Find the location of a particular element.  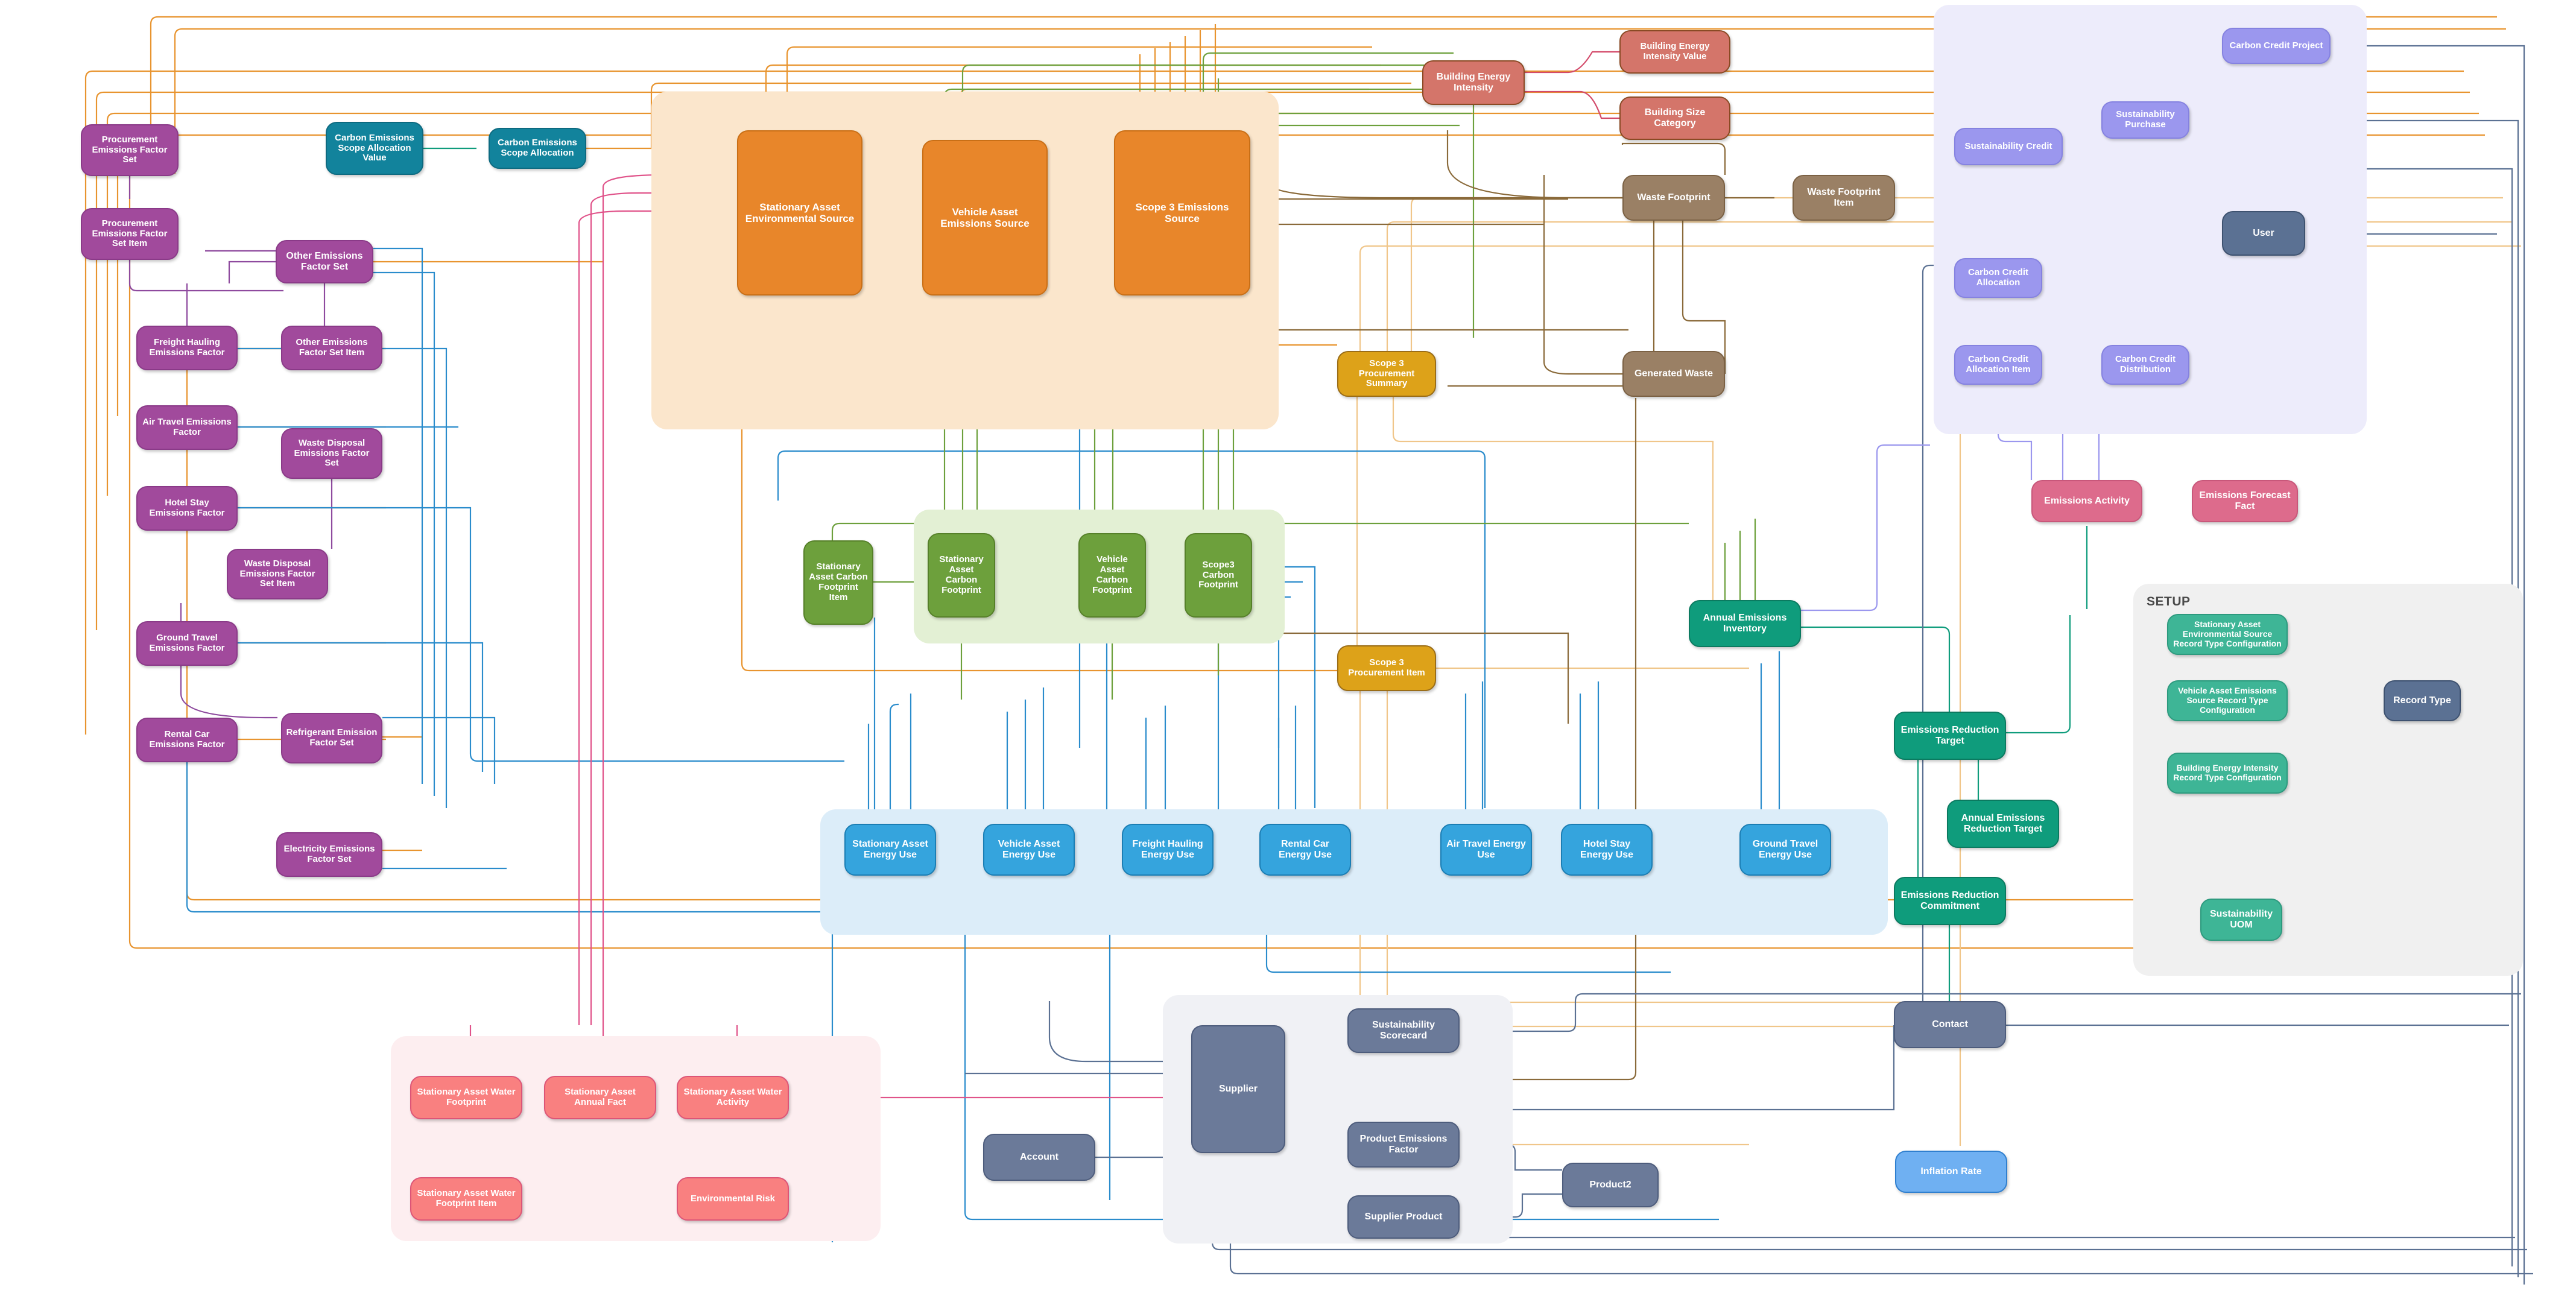

entity-inflation-rate: Inflation Rate is located at coordinates (1951, 1172).